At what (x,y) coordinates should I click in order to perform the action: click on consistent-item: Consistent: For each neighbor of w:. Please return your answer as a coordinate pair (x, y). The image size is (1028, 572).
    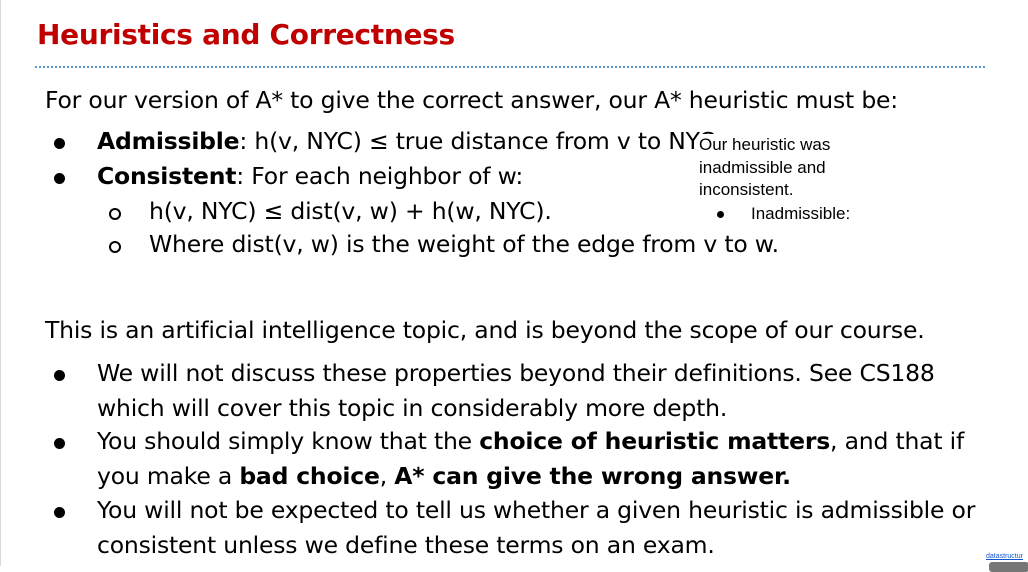
    Looking at the image, I should click on (310, 176).